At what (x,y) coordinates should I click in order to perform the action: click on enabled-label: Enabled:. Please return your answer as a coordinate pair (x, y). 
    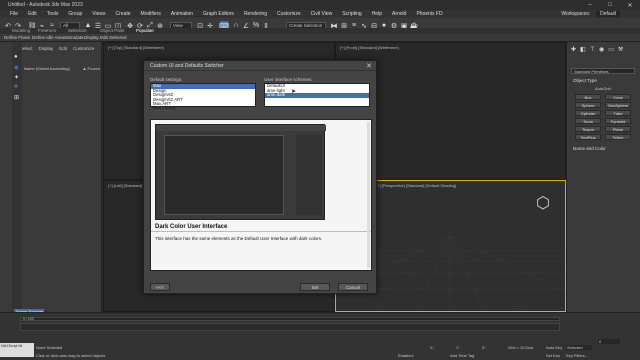
    Looking at the image, I should click on (406, 355).